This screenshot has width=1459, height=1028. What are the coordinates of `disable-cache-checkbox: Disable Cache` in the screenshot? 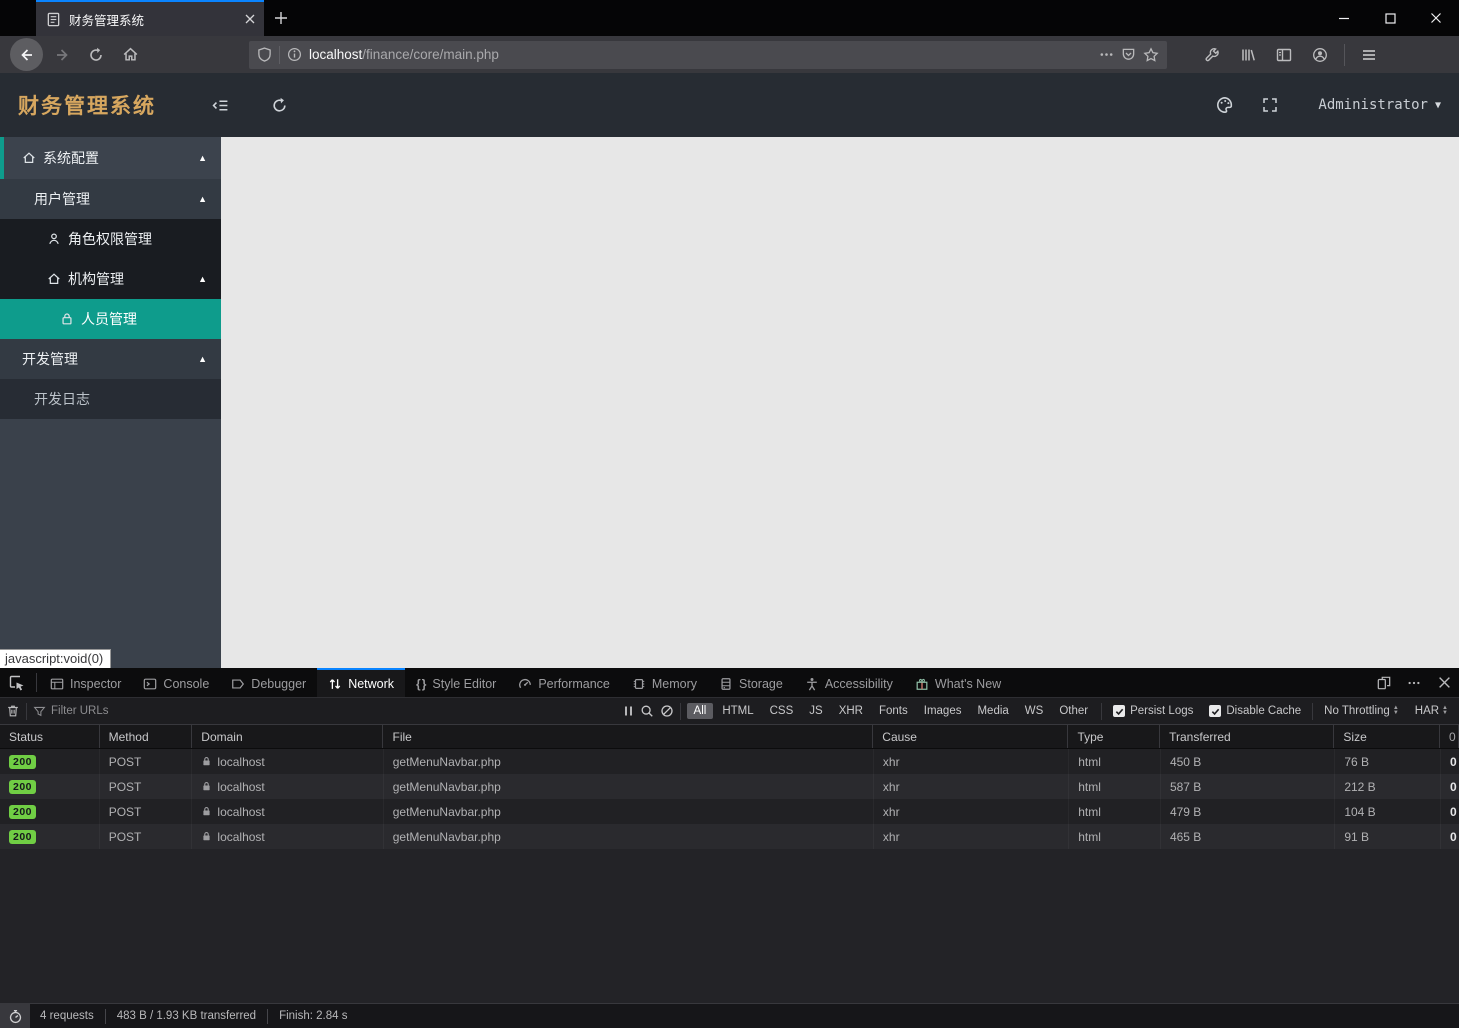 It's located at (1255, 711).